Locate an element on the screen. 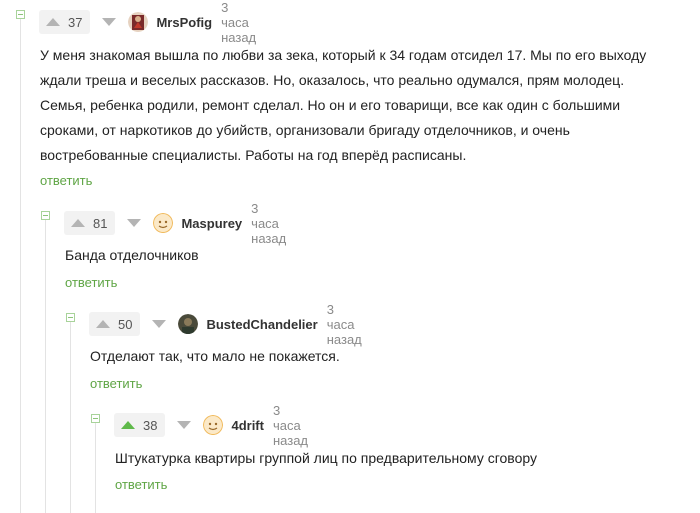 Image resolution: width=700 pixels, height=513 pixels. vote-box: 38 is located at coordinates (140, 425).